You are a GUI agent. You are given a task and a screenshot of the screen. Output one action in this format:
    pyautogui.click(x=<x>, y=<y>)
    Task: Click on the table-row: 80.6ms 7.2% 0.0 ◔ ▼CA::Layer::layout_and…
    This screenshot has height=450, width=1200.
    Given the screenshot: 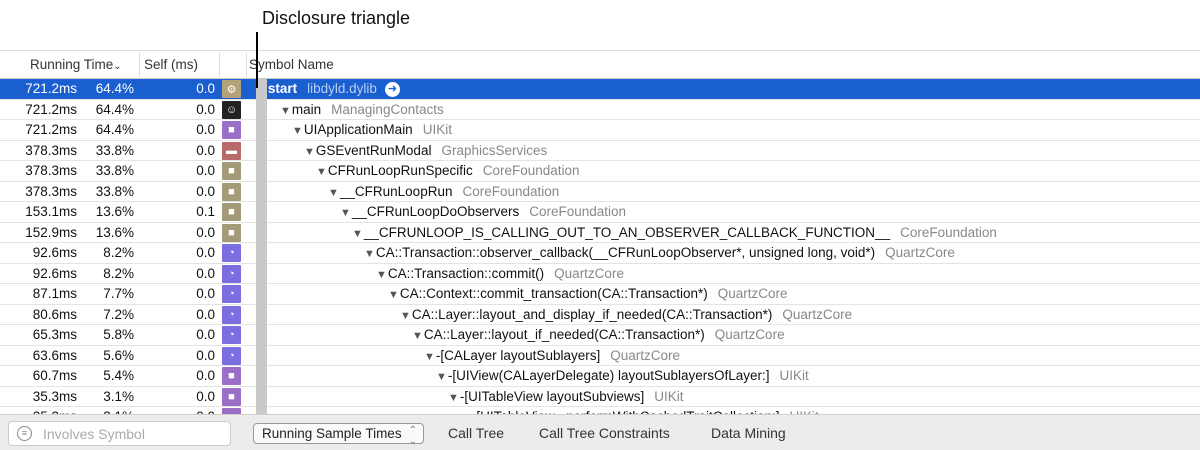 What is the action you would take?
    pyautogui.click(x=600, y=315)
    